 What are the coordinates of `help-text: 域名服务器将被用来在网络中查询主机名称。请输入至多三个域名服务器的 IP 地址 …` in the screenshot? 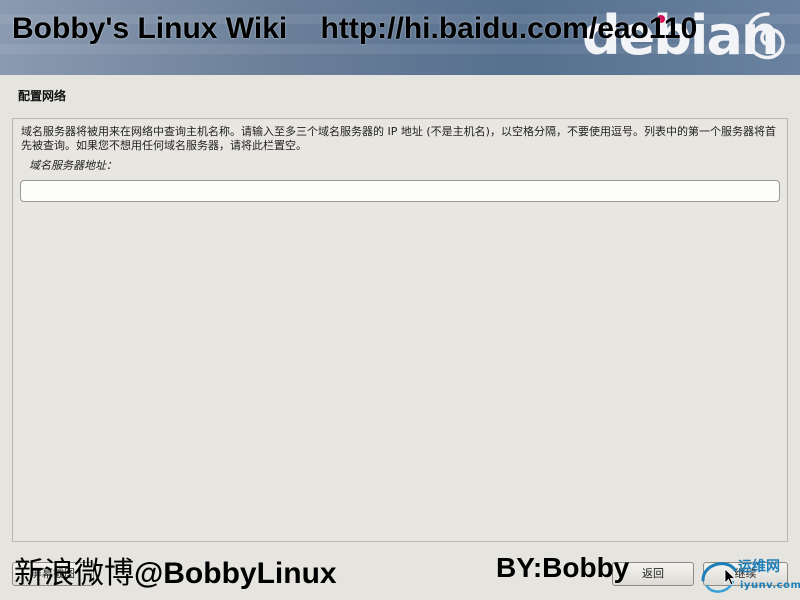 It's located at (398, 138).